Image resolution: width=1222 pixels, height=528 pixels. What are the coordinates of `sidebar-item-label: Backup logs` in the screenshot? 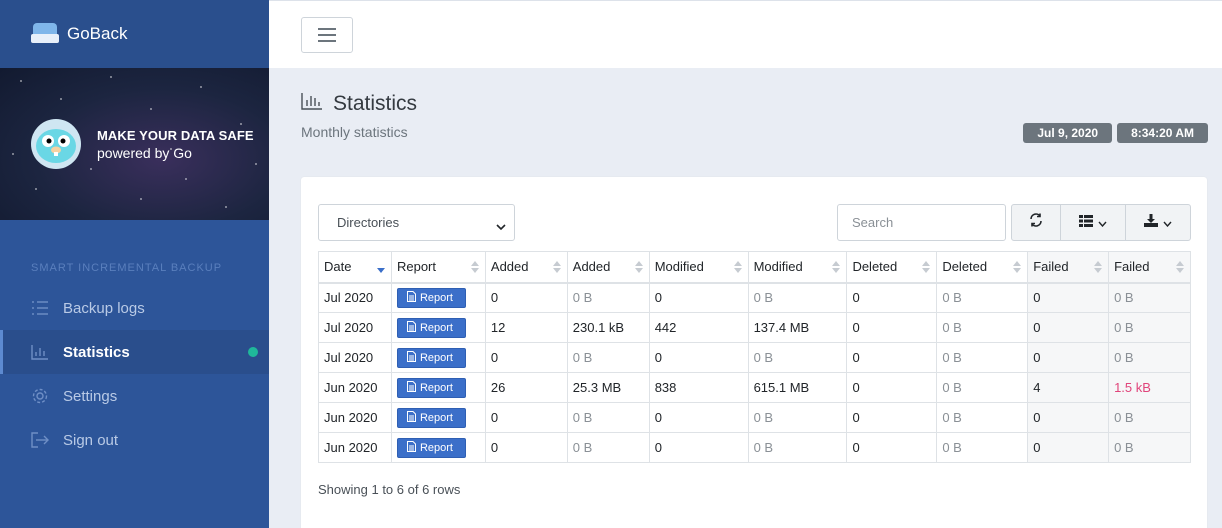 It's located at (104, 308).